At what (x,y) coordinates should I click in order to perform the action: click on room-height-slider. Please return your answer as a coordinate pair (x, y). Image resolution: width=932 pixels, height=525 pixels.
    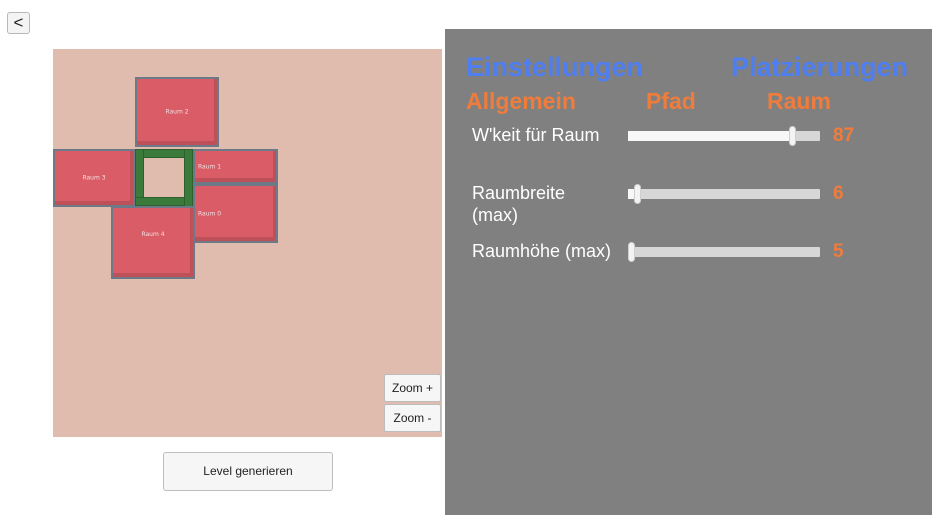
    Looking at the image, I should click on (724, 252).